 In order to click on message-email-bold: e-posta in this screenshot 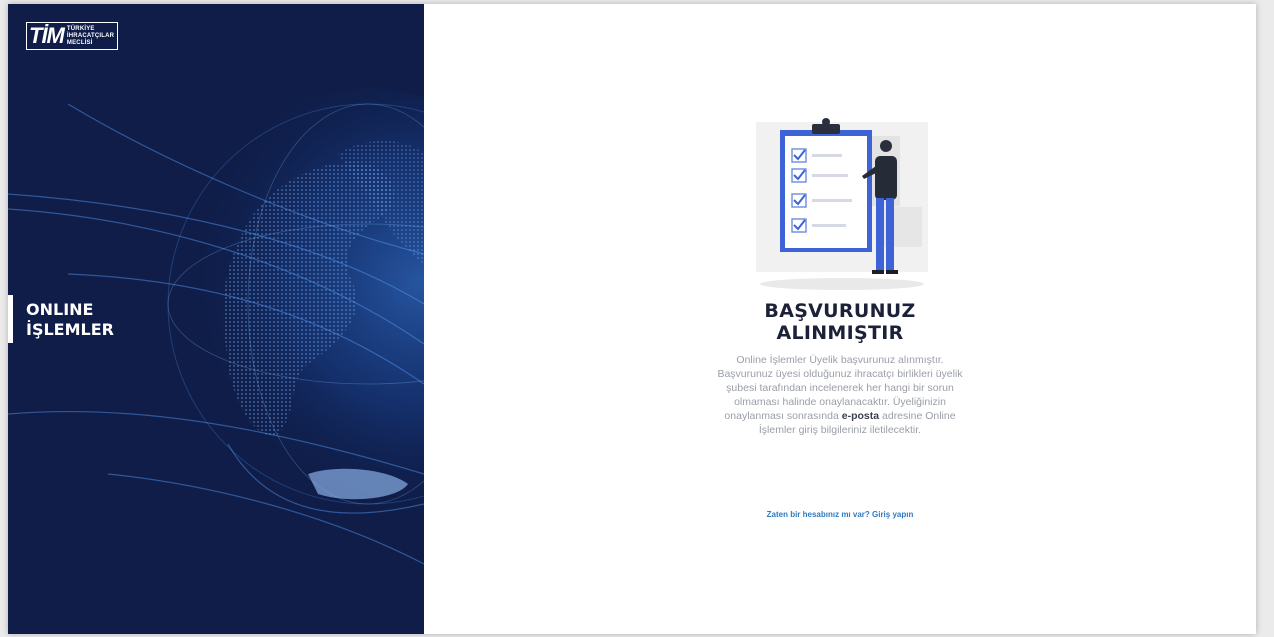, I will do `click(860, 416)`.